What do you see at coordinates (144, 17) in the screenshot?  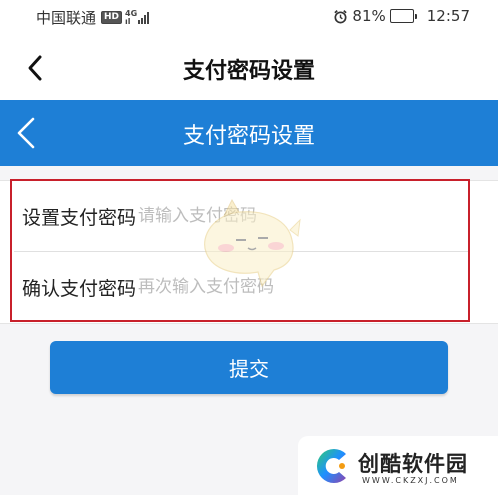 I see `signal-icon` at bounding box center [144, 17].